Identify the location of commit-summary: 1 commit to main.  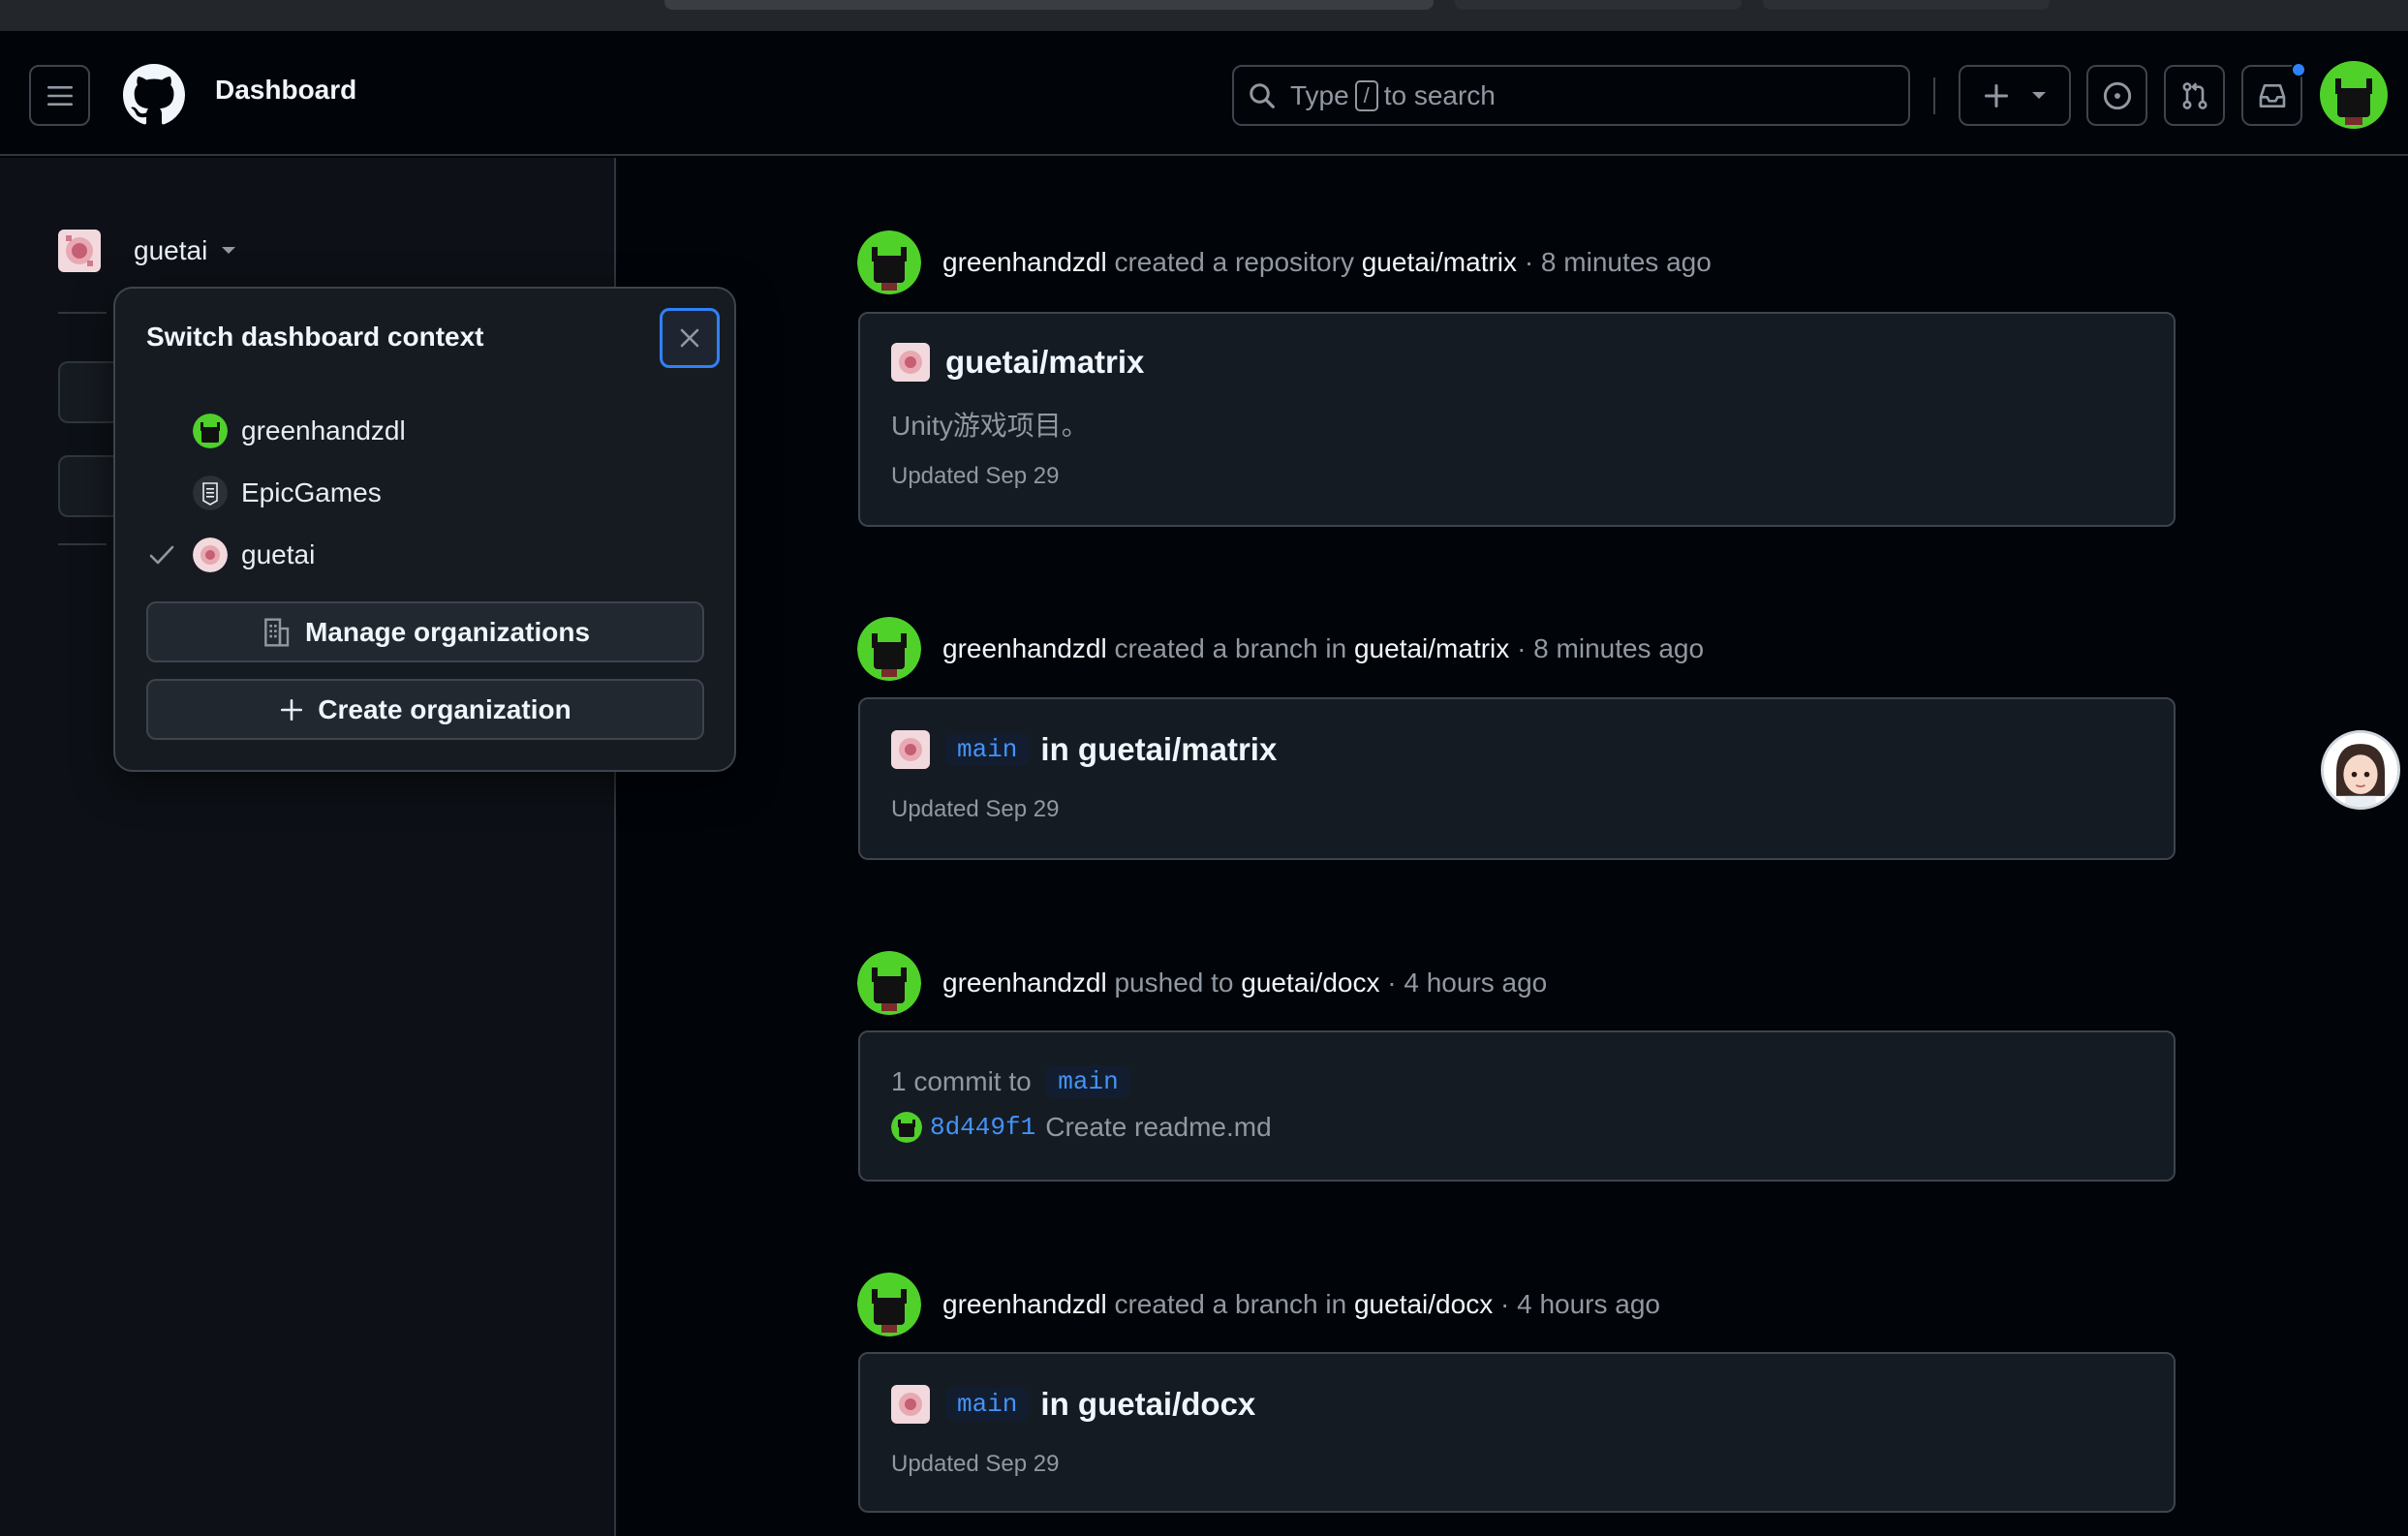
(1016, 1081).